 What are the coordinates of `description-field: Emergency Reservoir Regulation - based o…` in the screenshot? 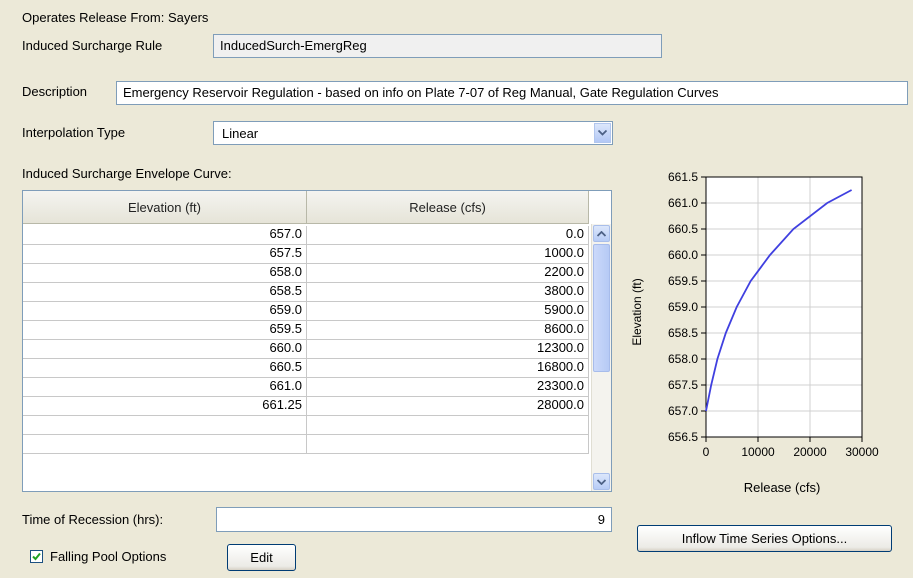 It's located at (512, 93).